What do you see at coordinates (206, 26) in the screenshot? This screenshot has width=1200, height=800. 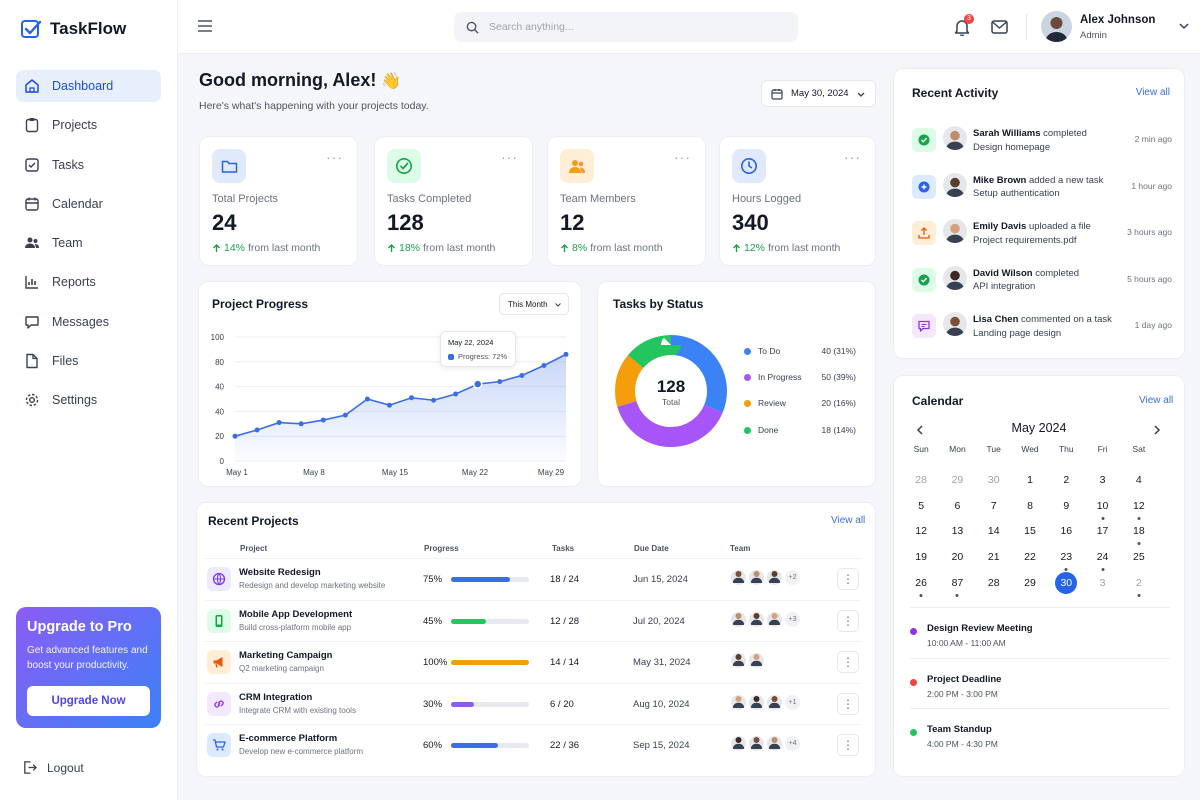 I see `menu-toggle-button` at bounding box center [206, 26].